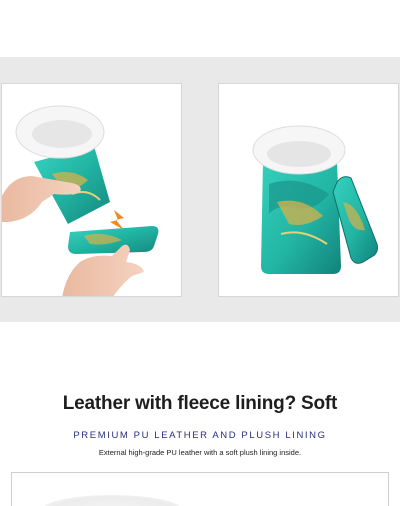 This screenshot has width=400, height=506. I want to click on product-illustration-left, so click(80, 200).